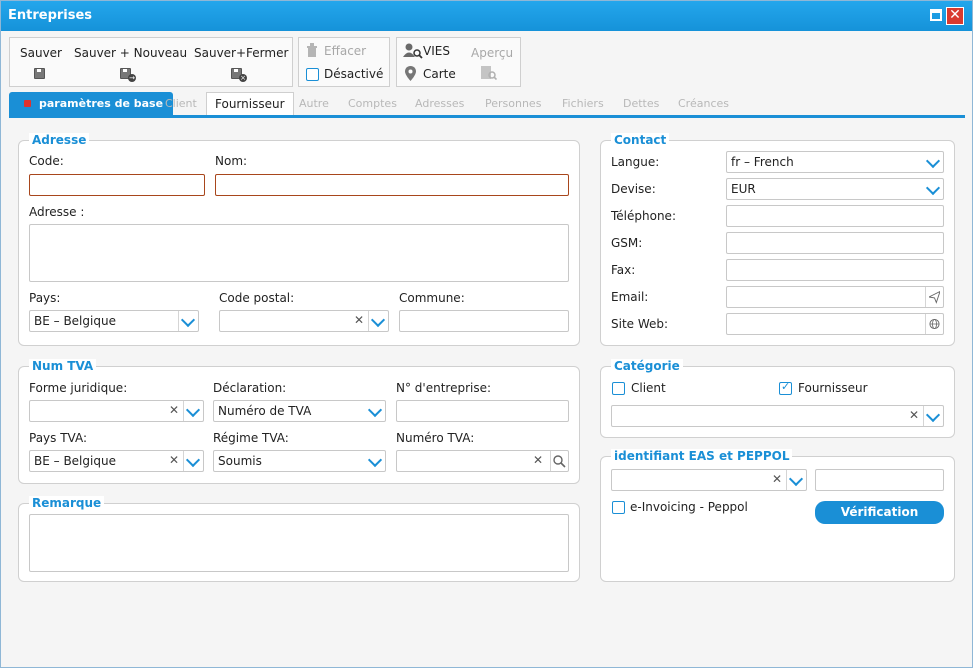 This screenshot has height=668, width=973. Describe the element at coordinates (703, 103) in the screenshot. I see `tab-receivables: Créances` at that location.